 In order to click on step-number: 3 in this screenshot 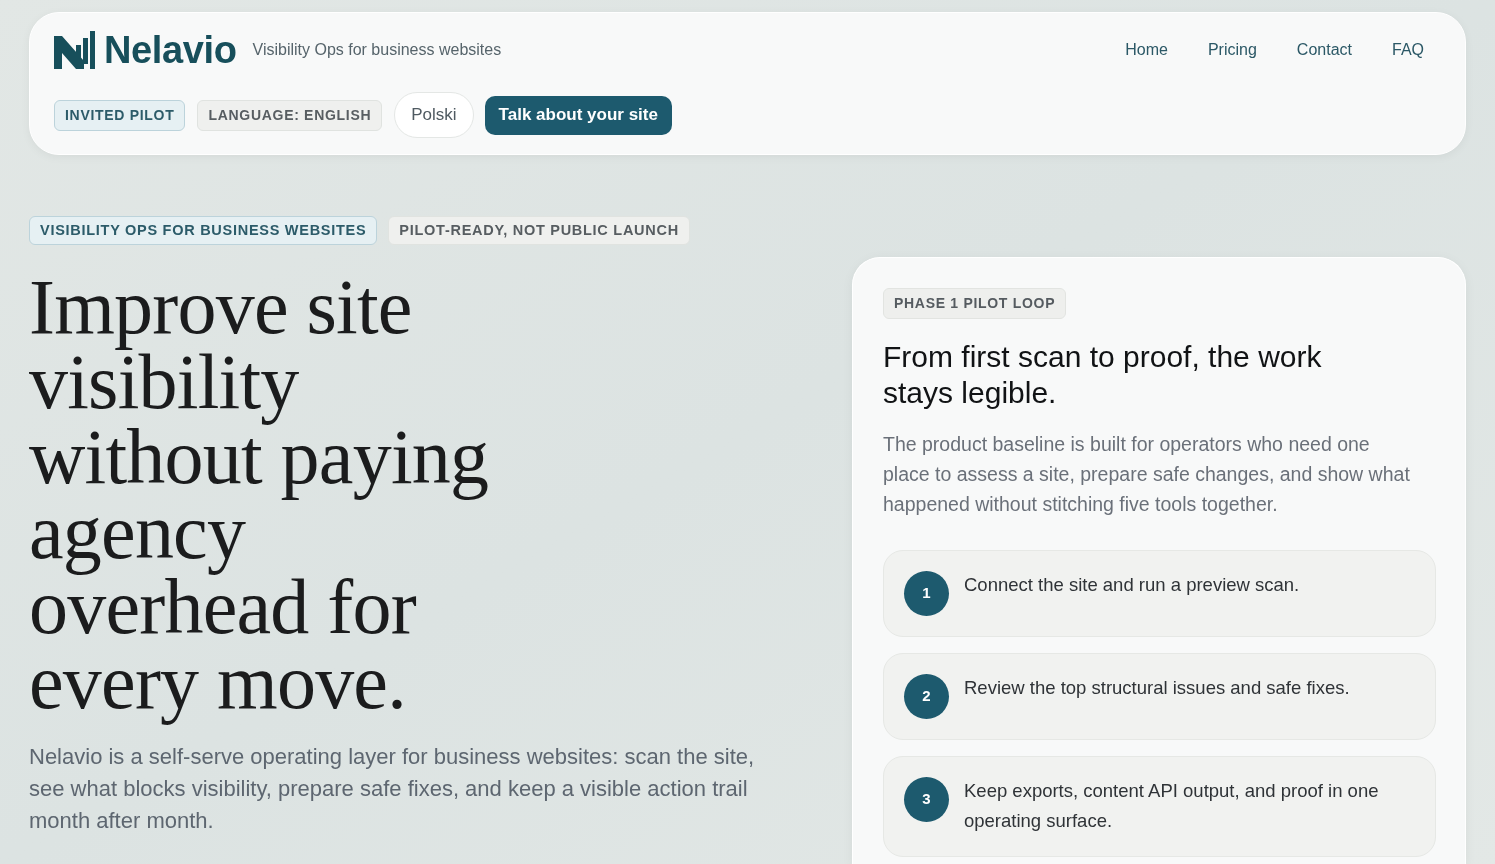, I will do `click(926, 799)`.